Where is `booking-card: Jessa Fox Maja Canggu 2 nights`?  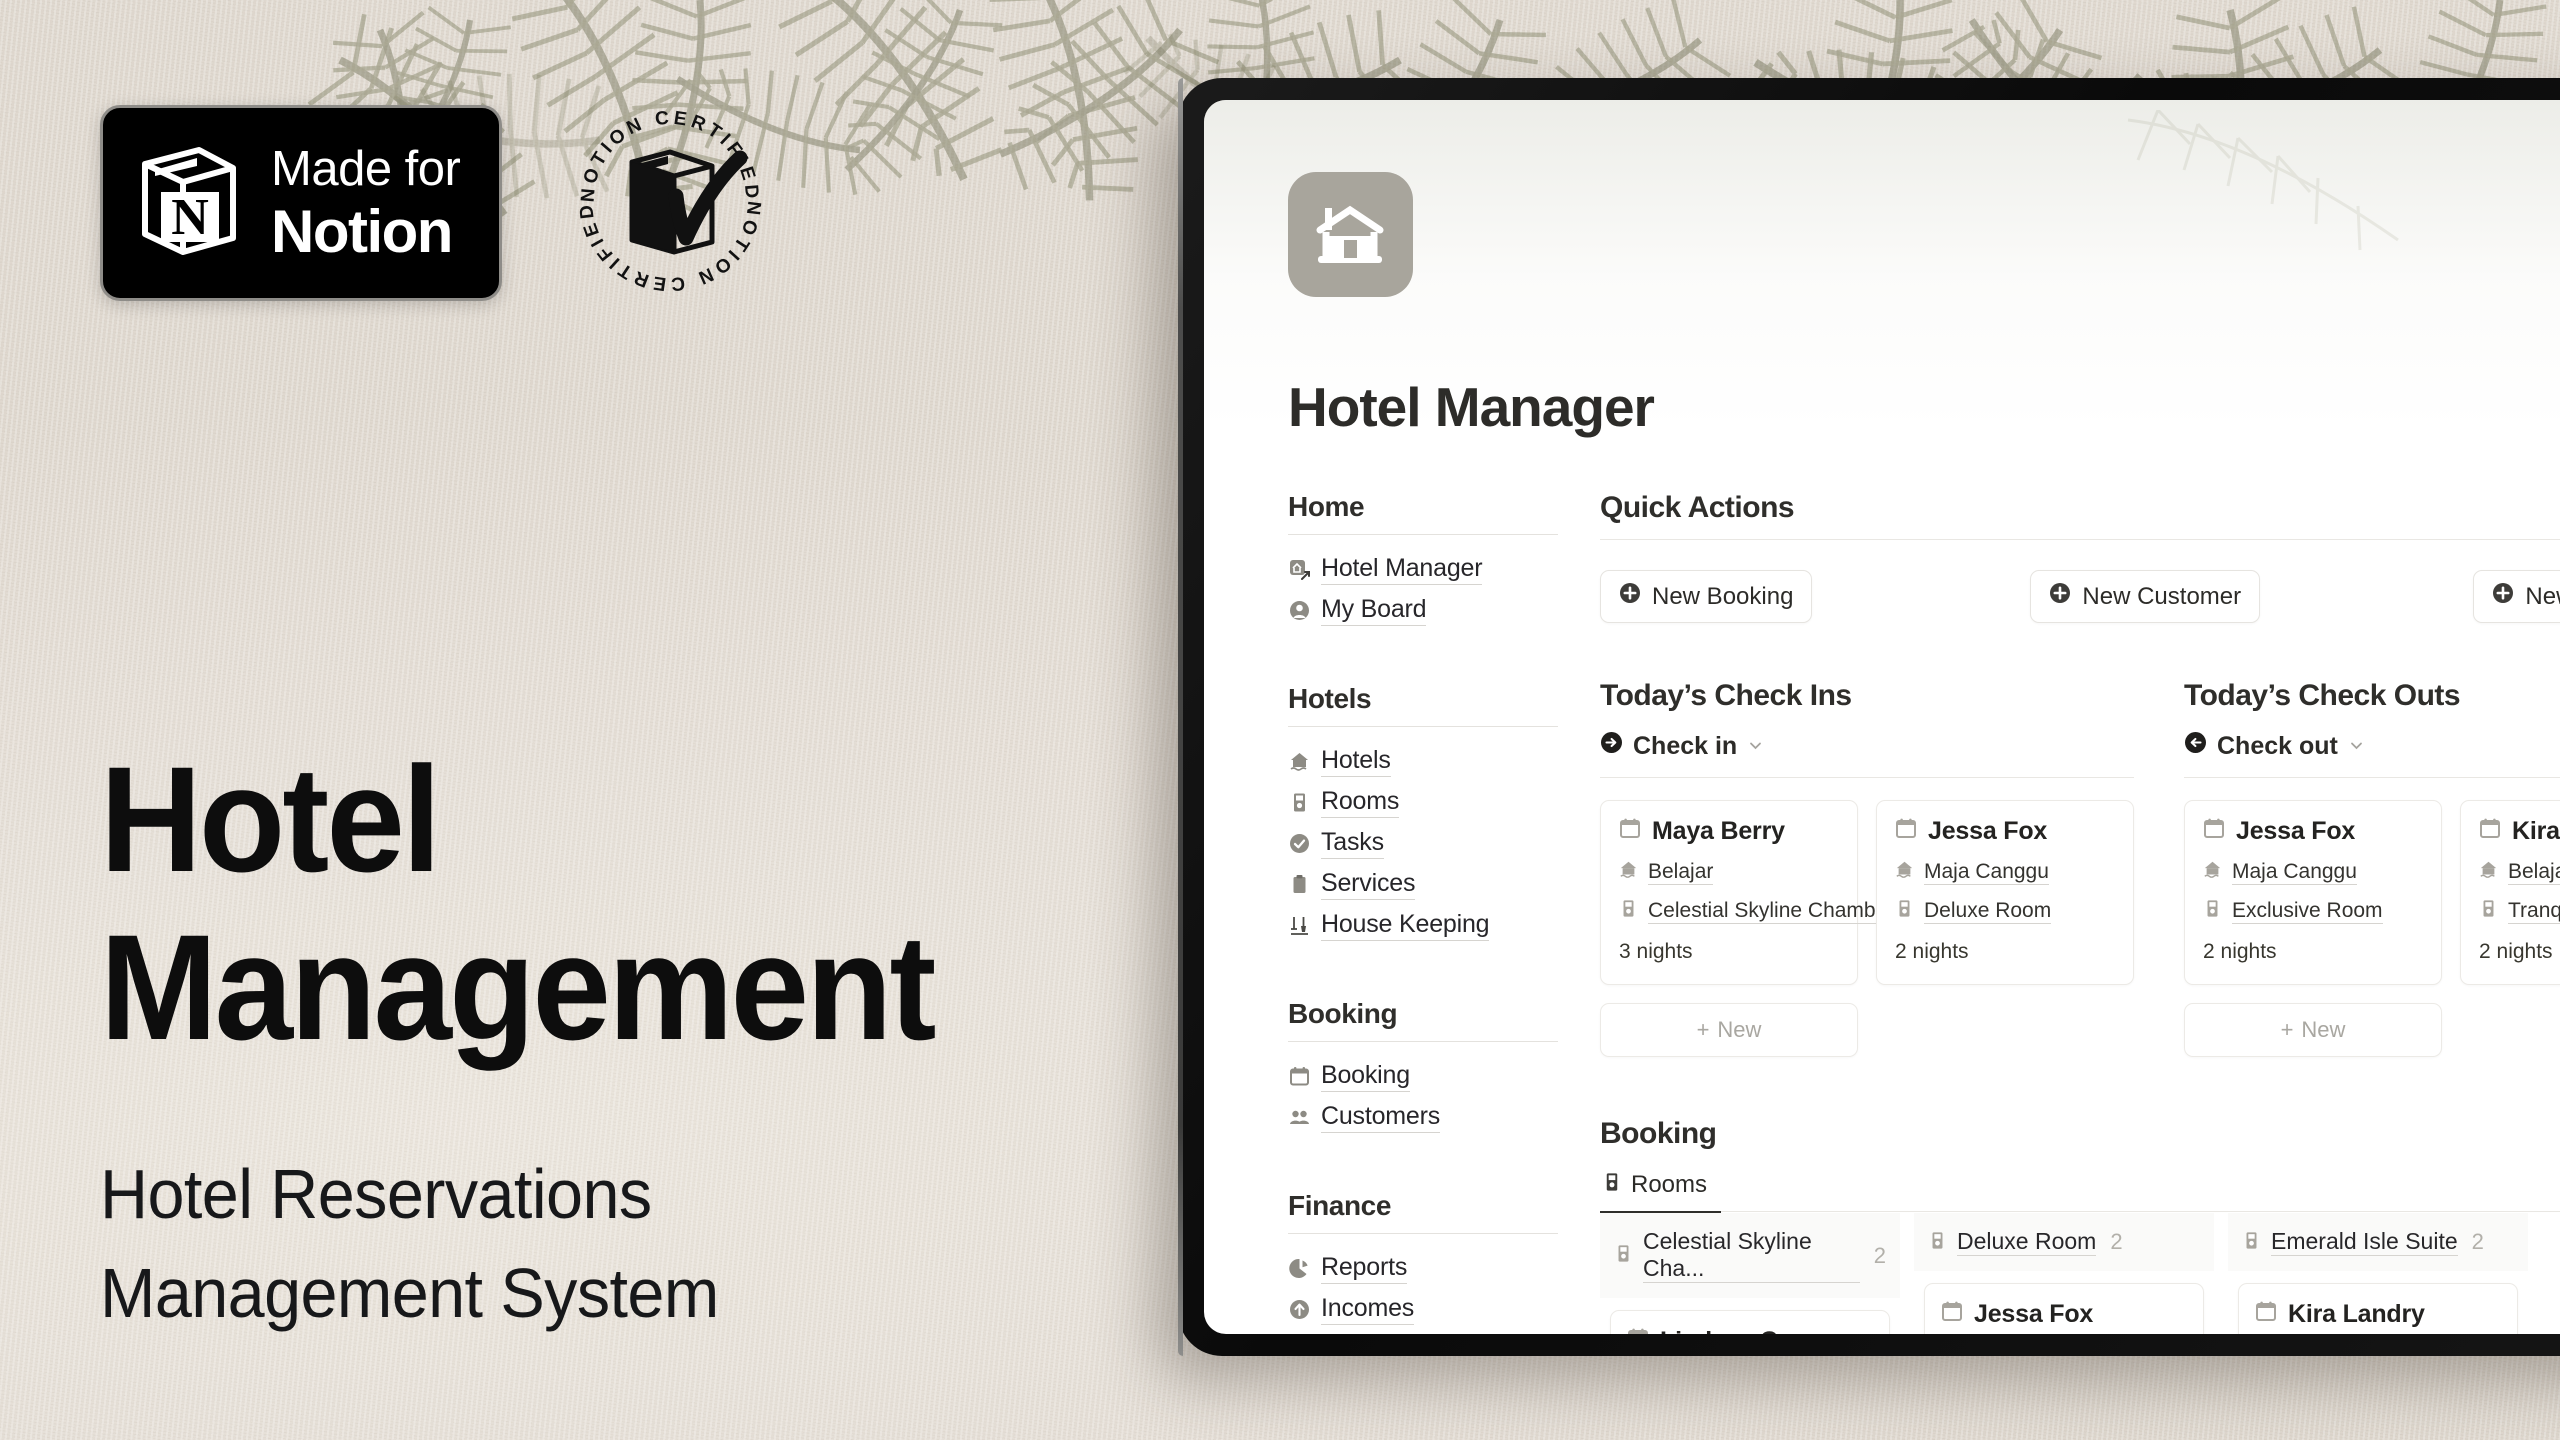 booking-card: Jessa Fox Maja Canggu 2 nights is located at coordinates (2064, 1308).